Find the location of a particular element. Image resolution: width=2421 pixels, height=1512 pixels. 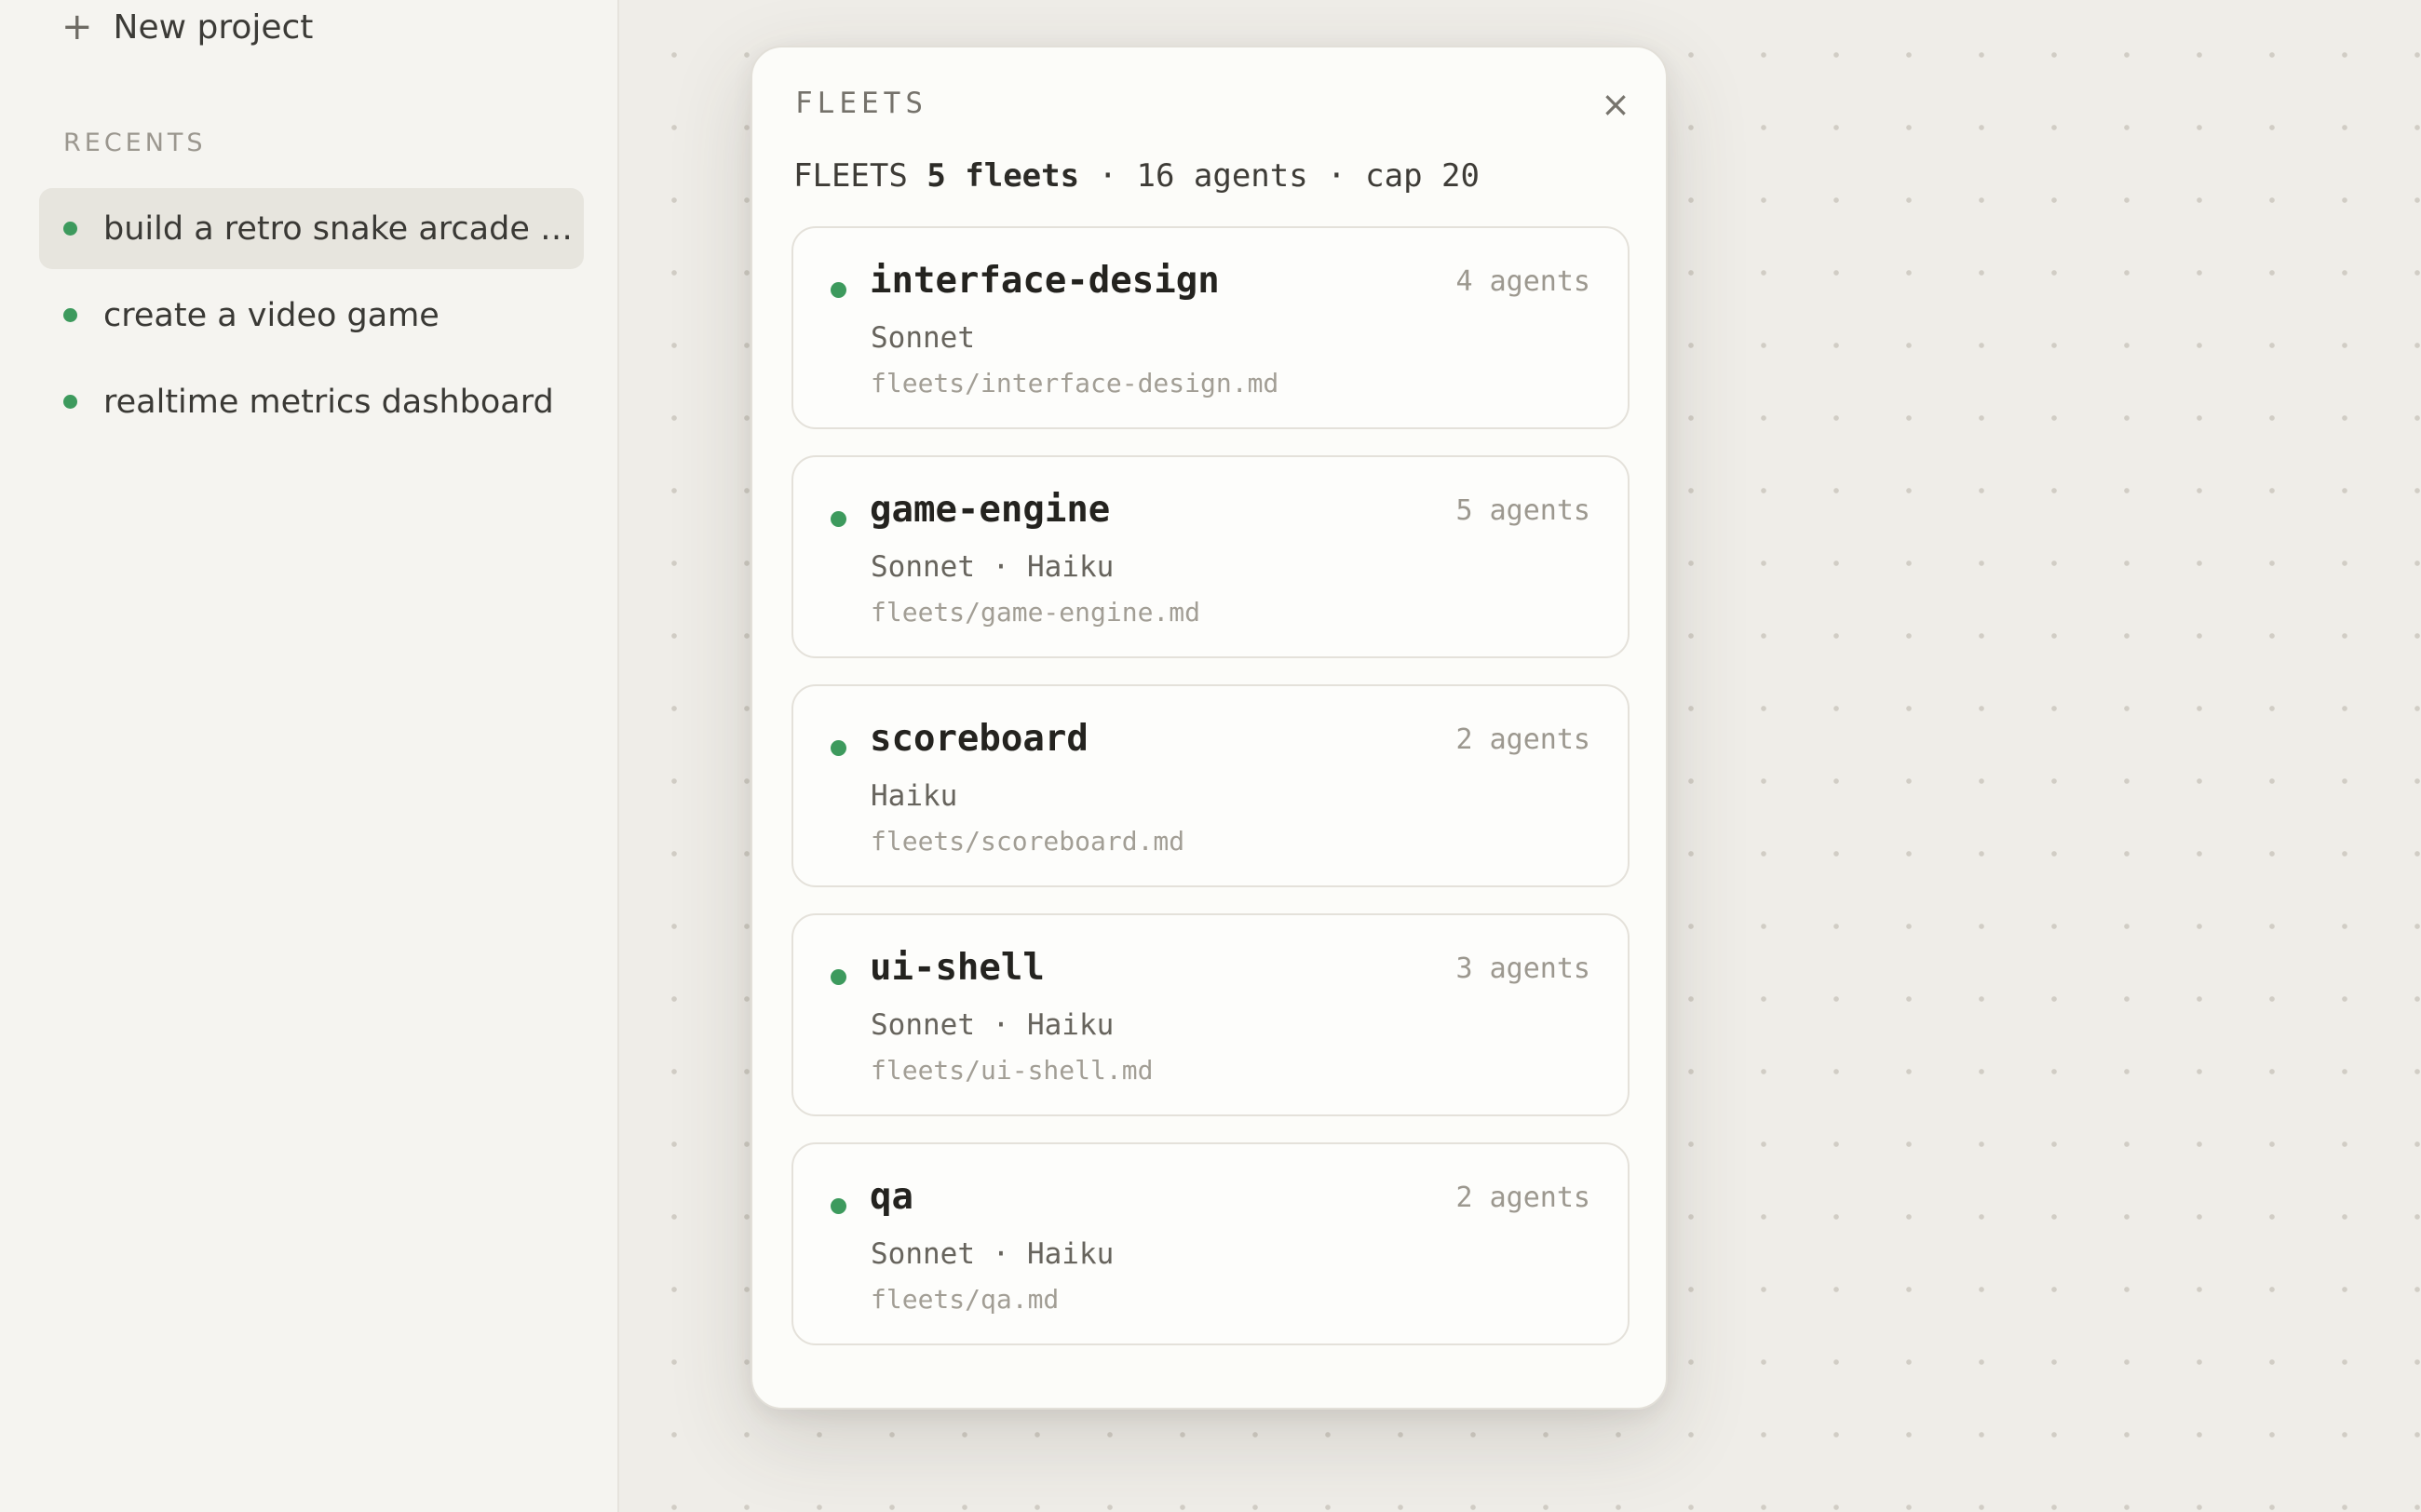

recent-item: create a video game is located at coordinates (311, 315).